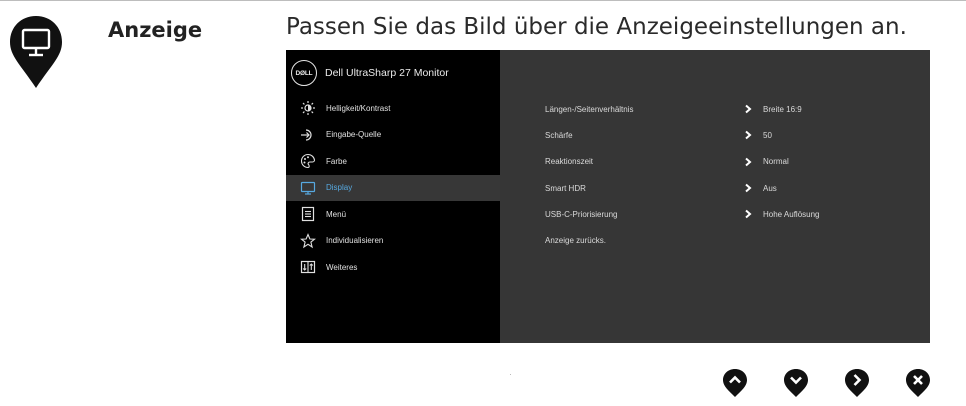 The image size is (966, 406). Describe the element at coordinates (308, 240) in the screenshot. I see `star-icon` at that location.